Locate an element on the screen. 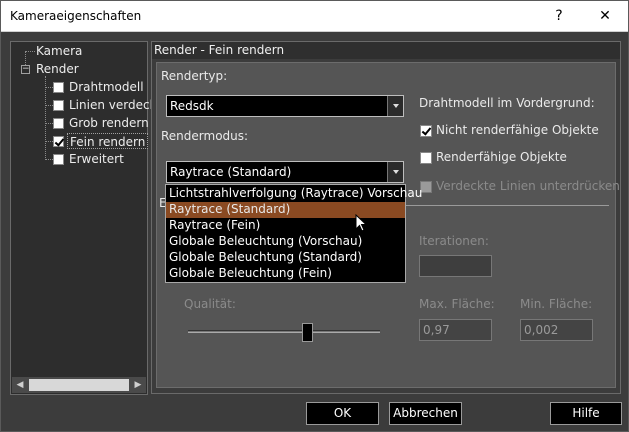 The width and height of the screenshot is (629, 432). group-divider is located at coordinates (507, 205).